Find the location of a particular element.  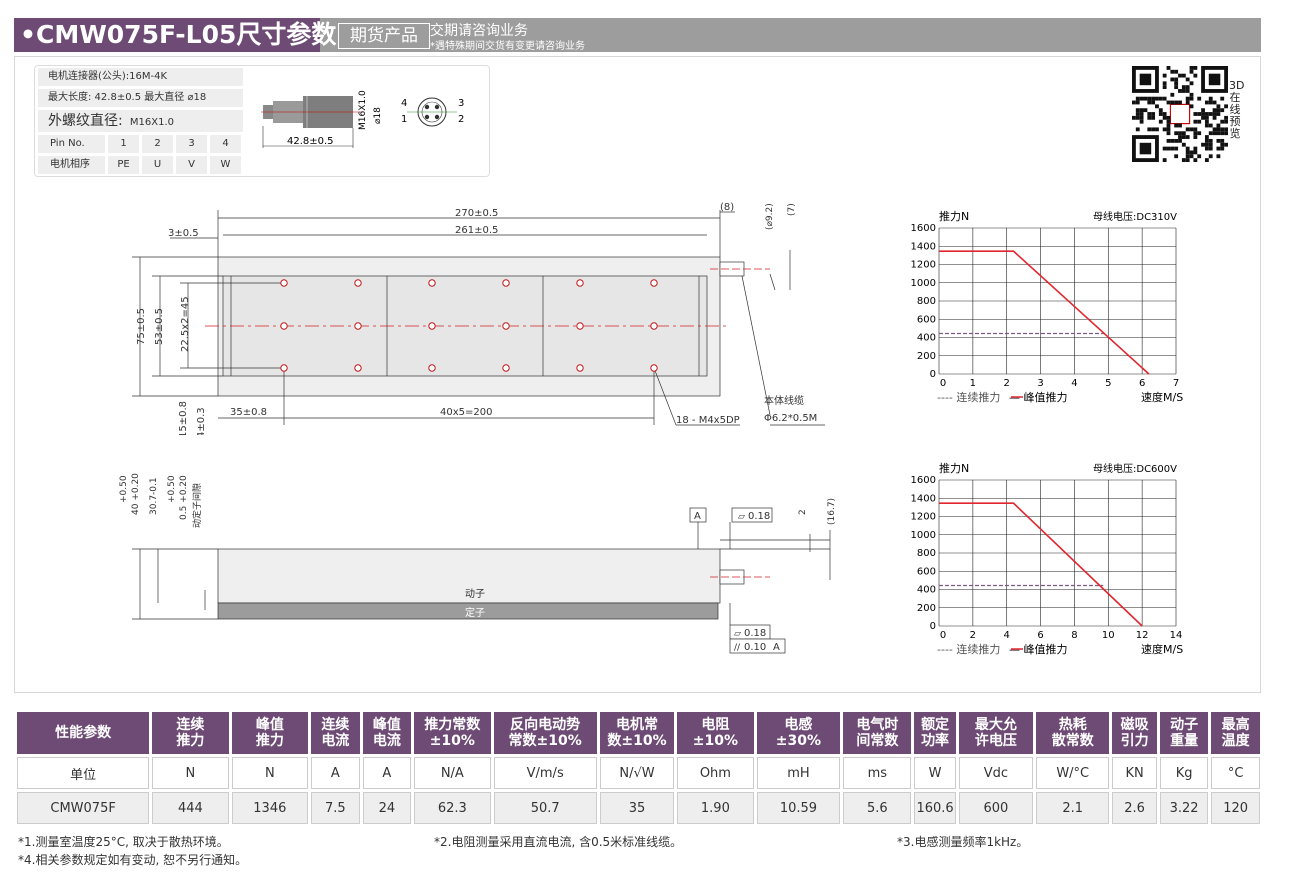

x-tick-label: 5 is located at coordinates (1108, 383).